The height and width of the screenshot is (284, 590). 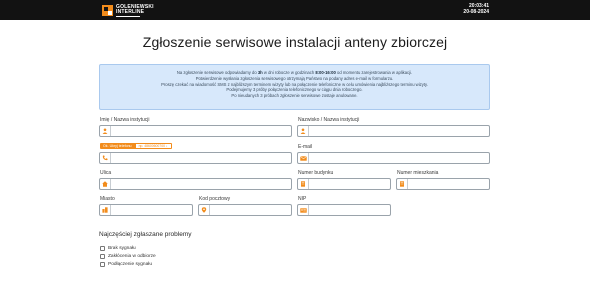 I want to click on name-input, so click(x=201, y=131).